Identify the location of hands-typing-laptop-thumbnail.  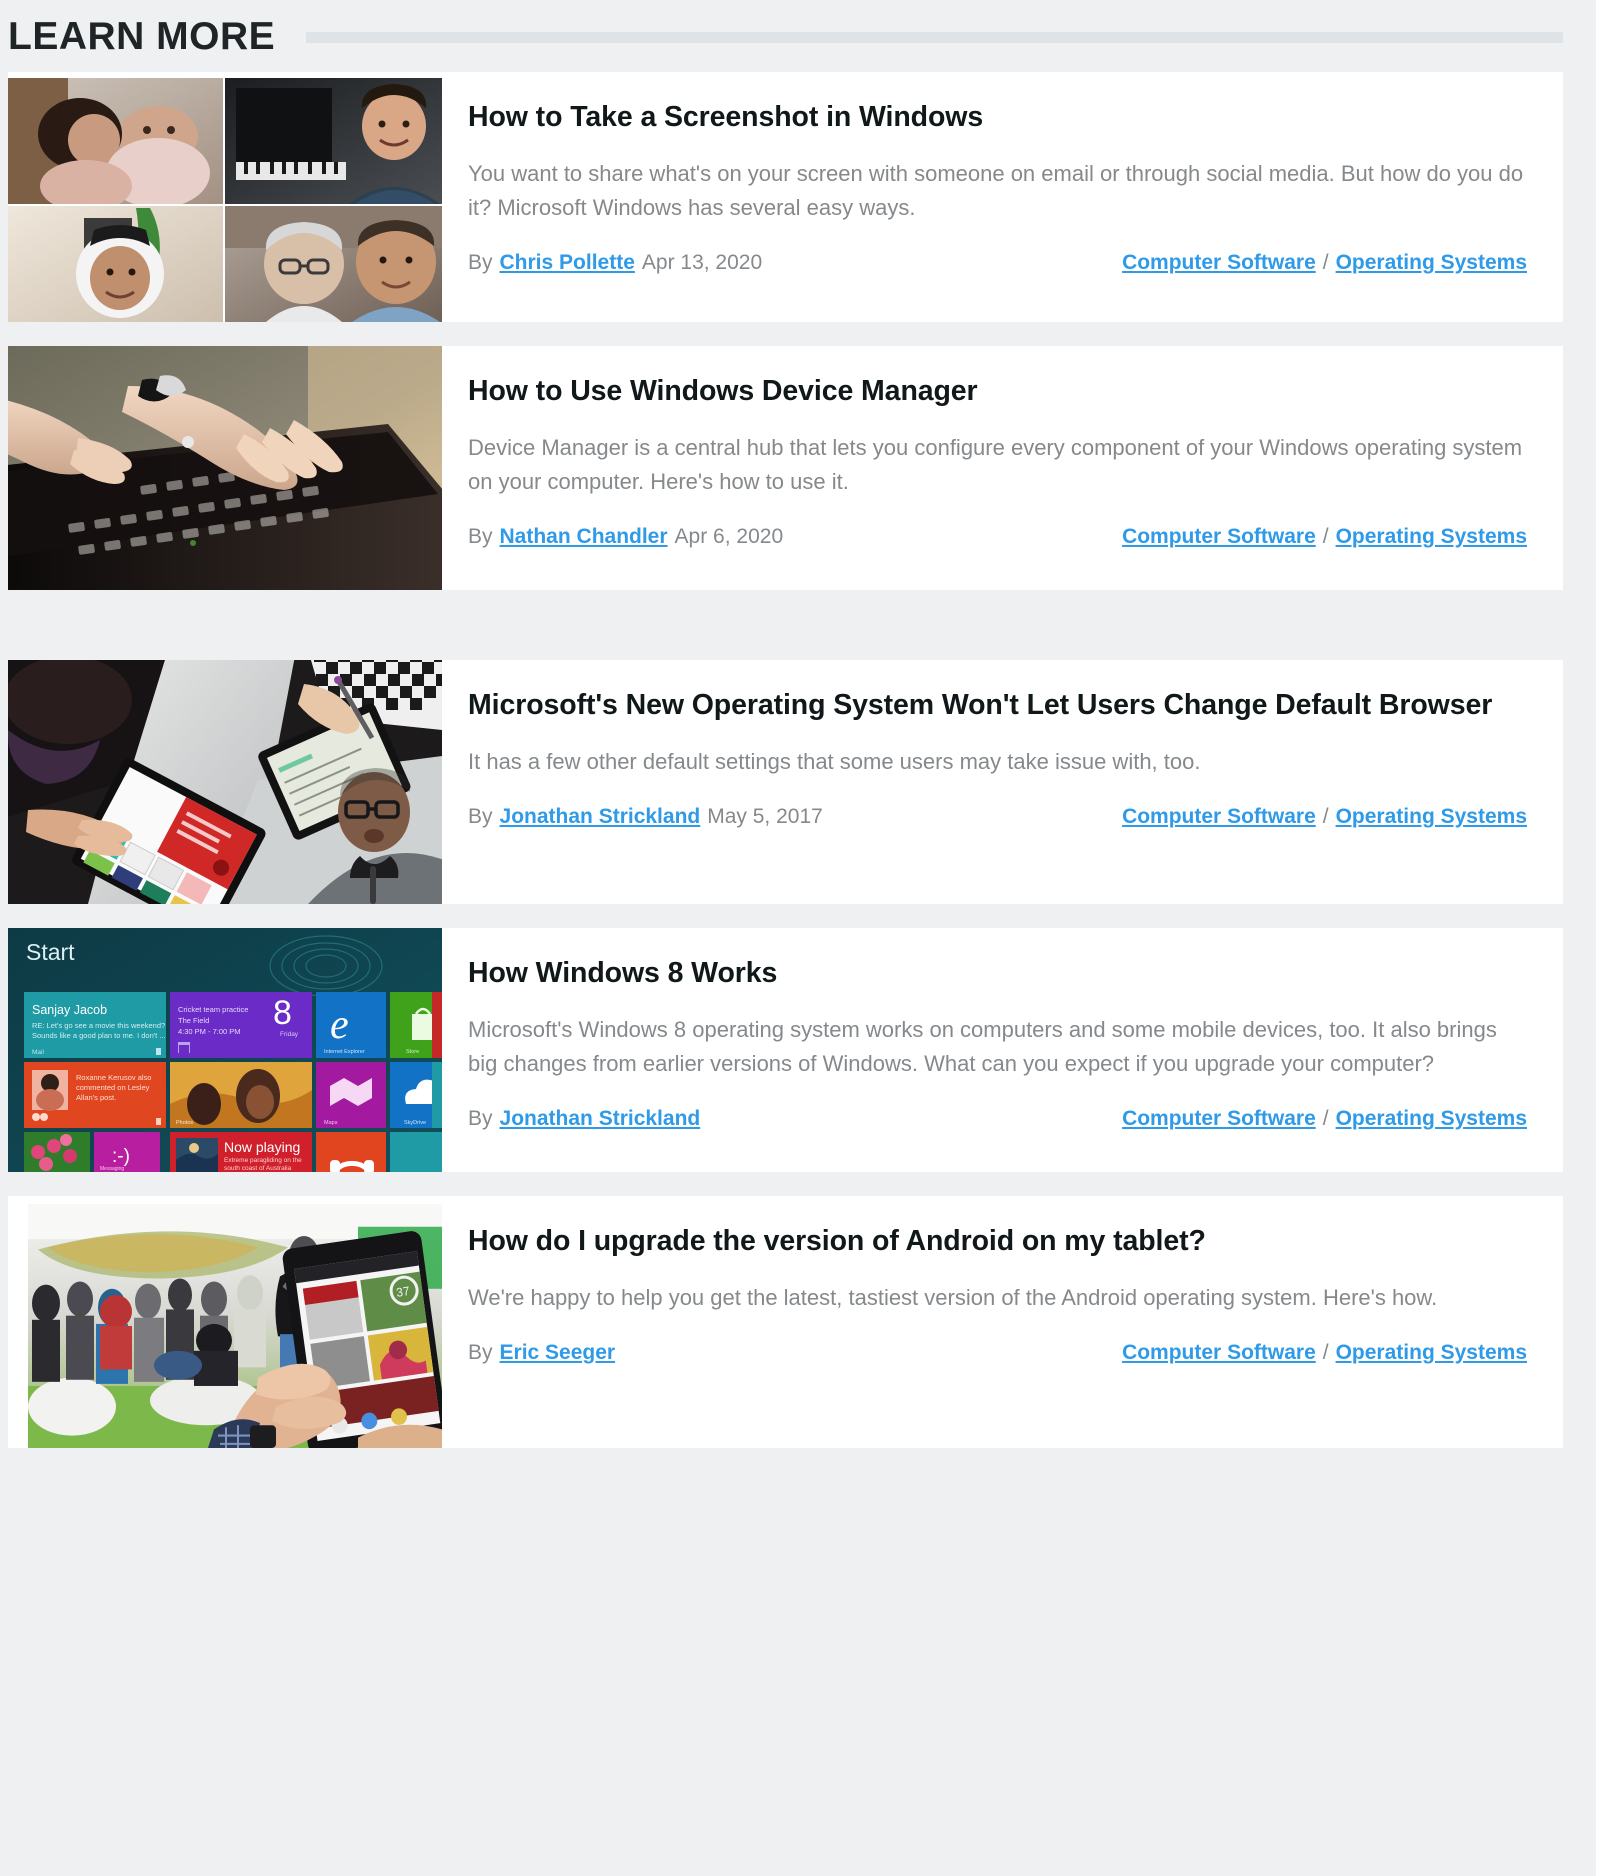
(225, 468).